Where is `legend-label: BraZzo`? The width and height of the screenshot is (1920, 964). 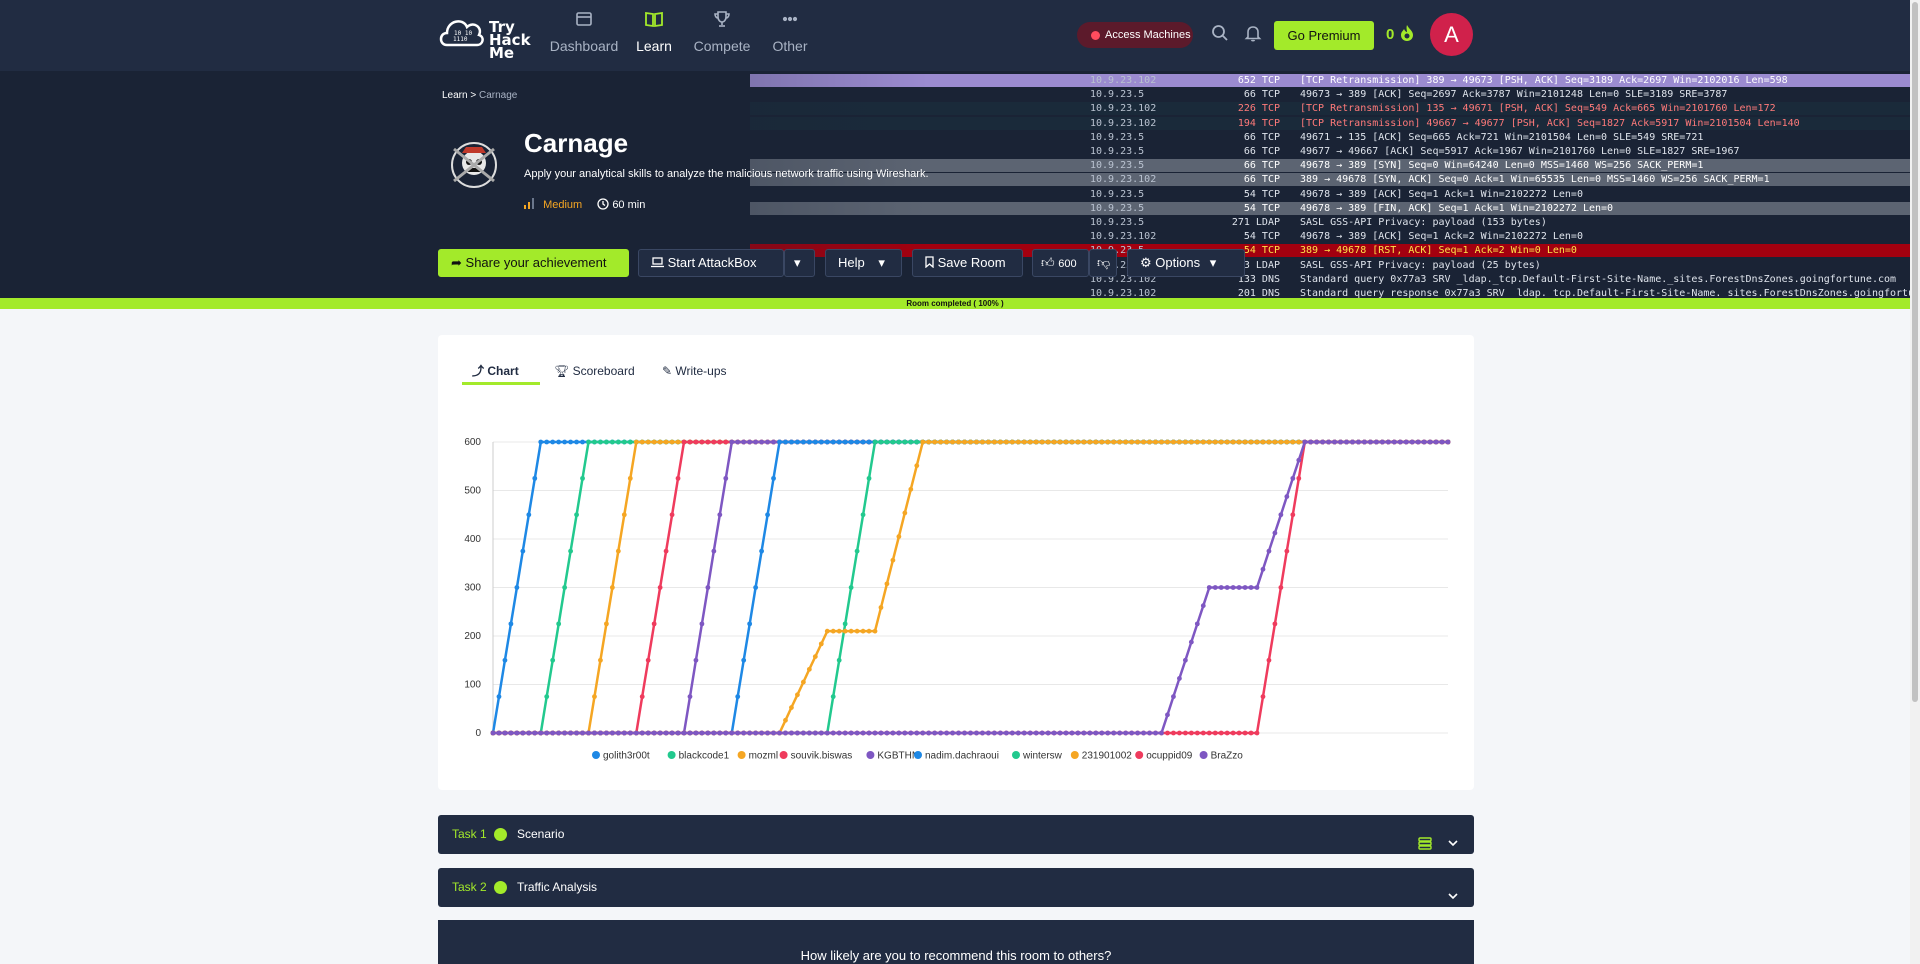 legend-label: BraZzo is located at coordinates (1227, 756).